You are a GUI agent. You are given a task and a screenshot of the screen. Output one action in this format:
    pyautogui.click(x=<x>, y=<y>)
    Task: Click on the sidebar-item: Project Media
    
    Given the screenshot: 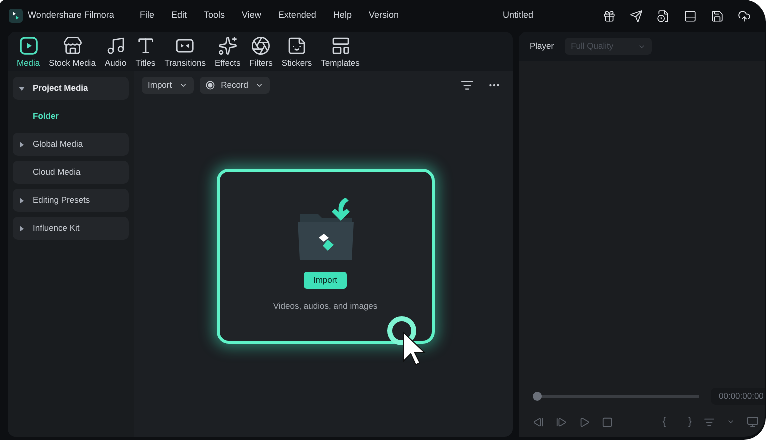 What is the action you would take?
    pyautogui.click(x=71, y=88)
    